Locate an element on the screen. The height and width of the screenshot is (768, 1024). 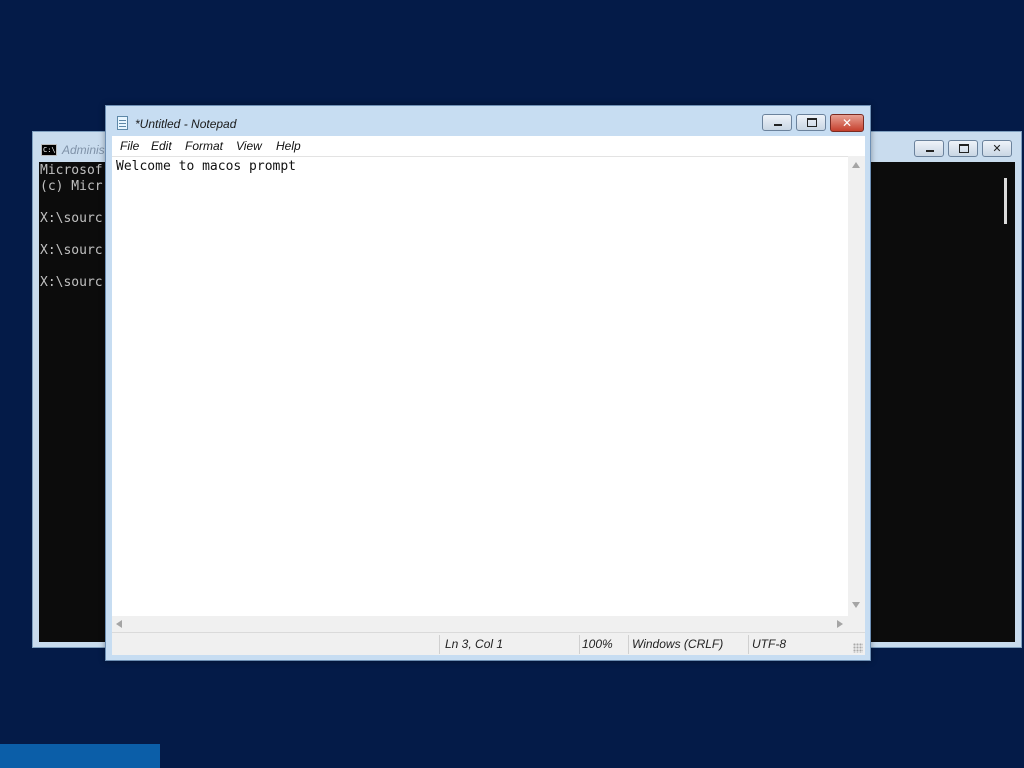
editor-content: Welcome to macos prompt is located at coordinates (206, 166).